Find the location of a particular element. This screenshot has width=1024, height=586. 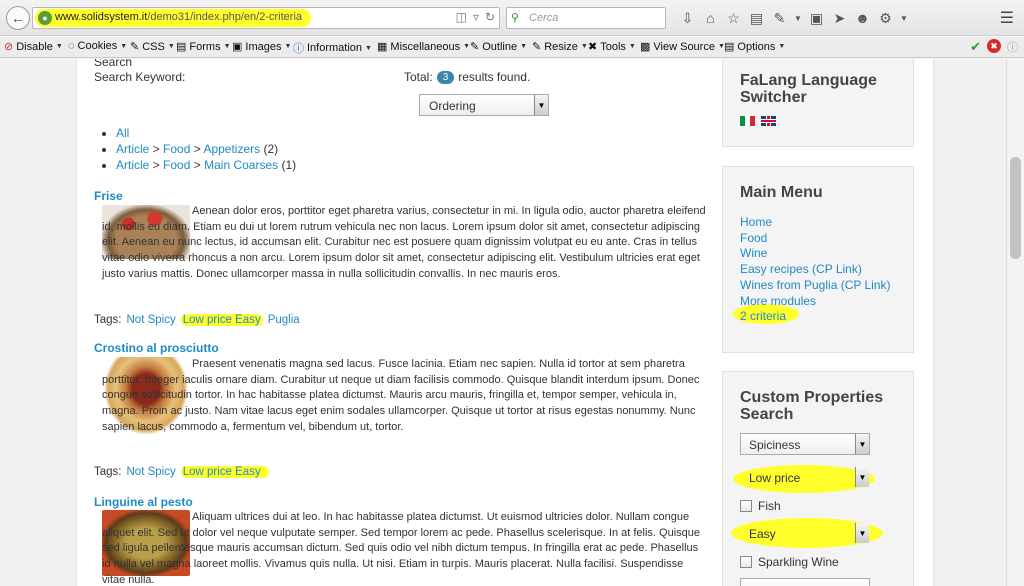

category-item: Article > Food > Appetizers (2) is located at coordinates (206, 149).